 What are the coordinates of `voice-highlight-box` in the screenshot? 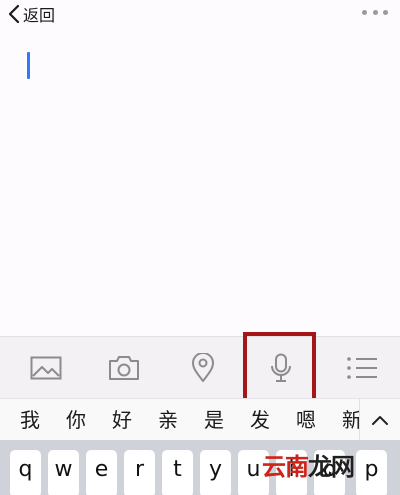 It's located at (279, 368).